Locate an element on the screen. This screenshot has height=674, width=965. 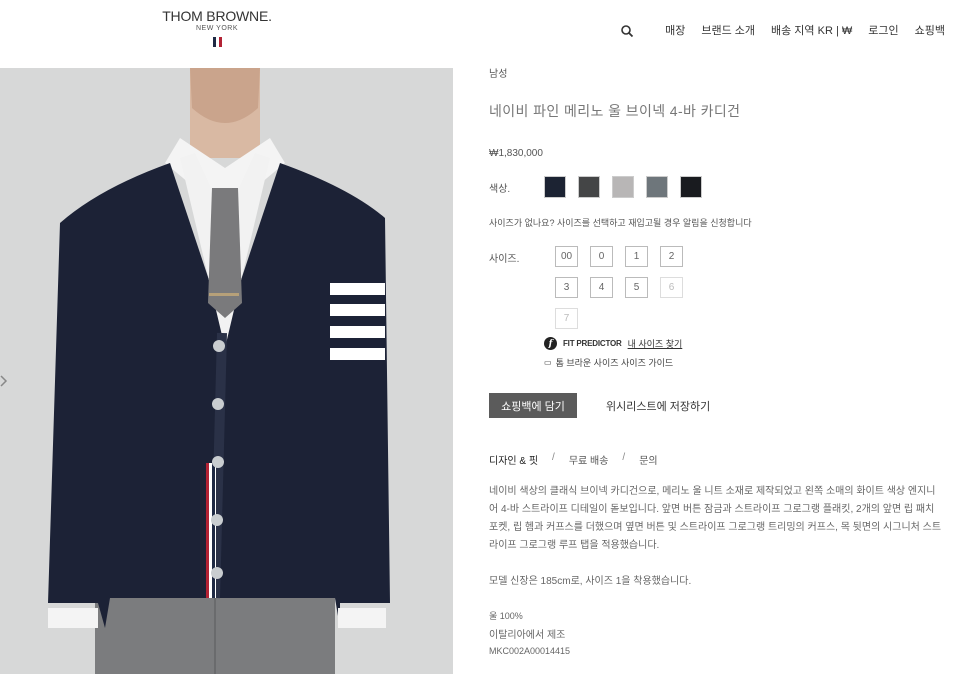
material-info: 울 100% is located at coordinates (506, 616).